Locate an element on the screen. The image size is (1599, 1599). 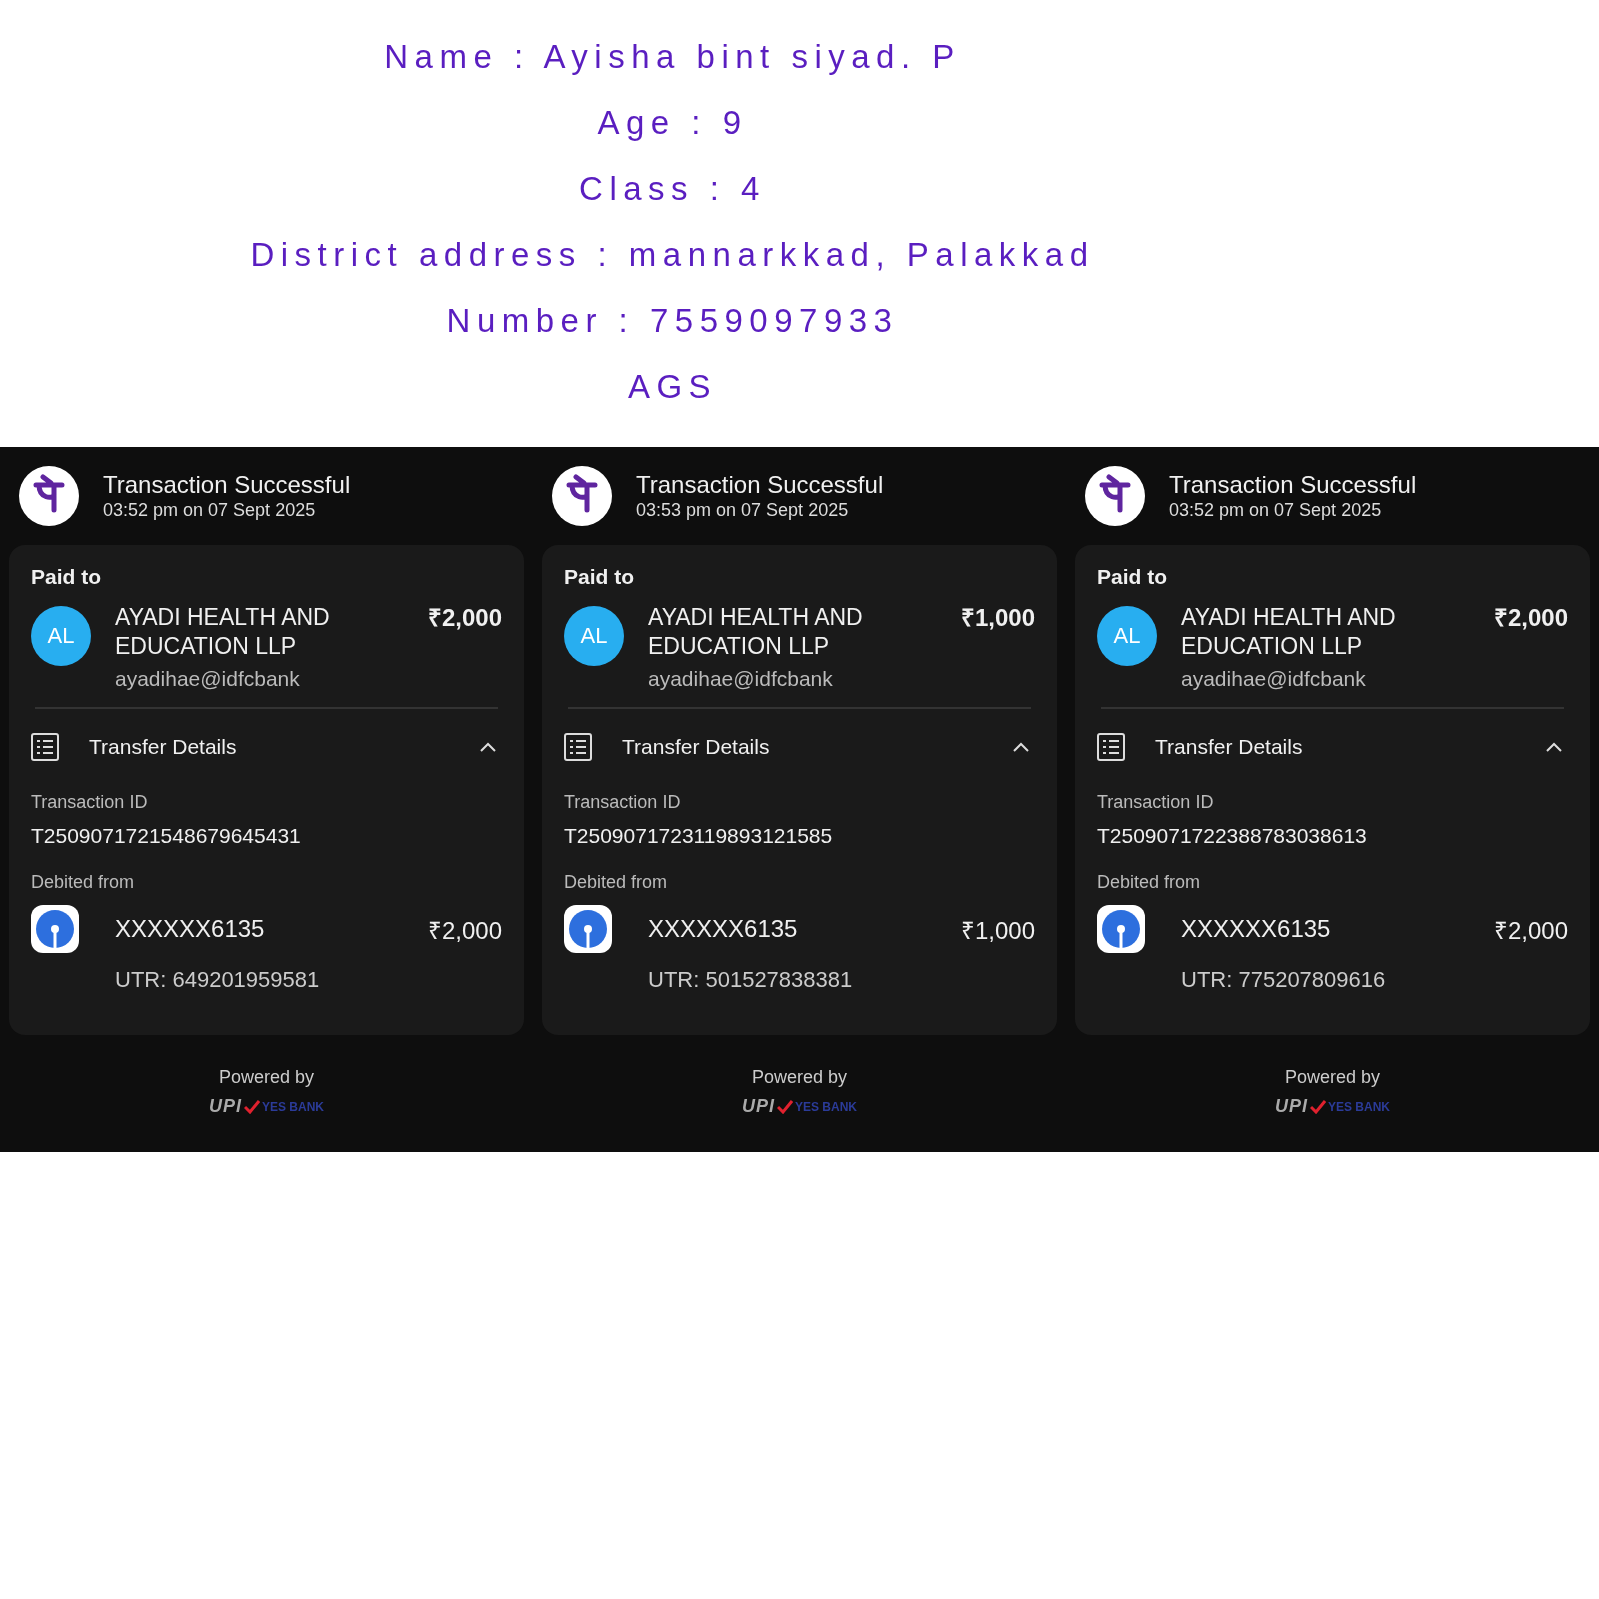
amount: ₹1,000 is located at coordinates (997, 617).